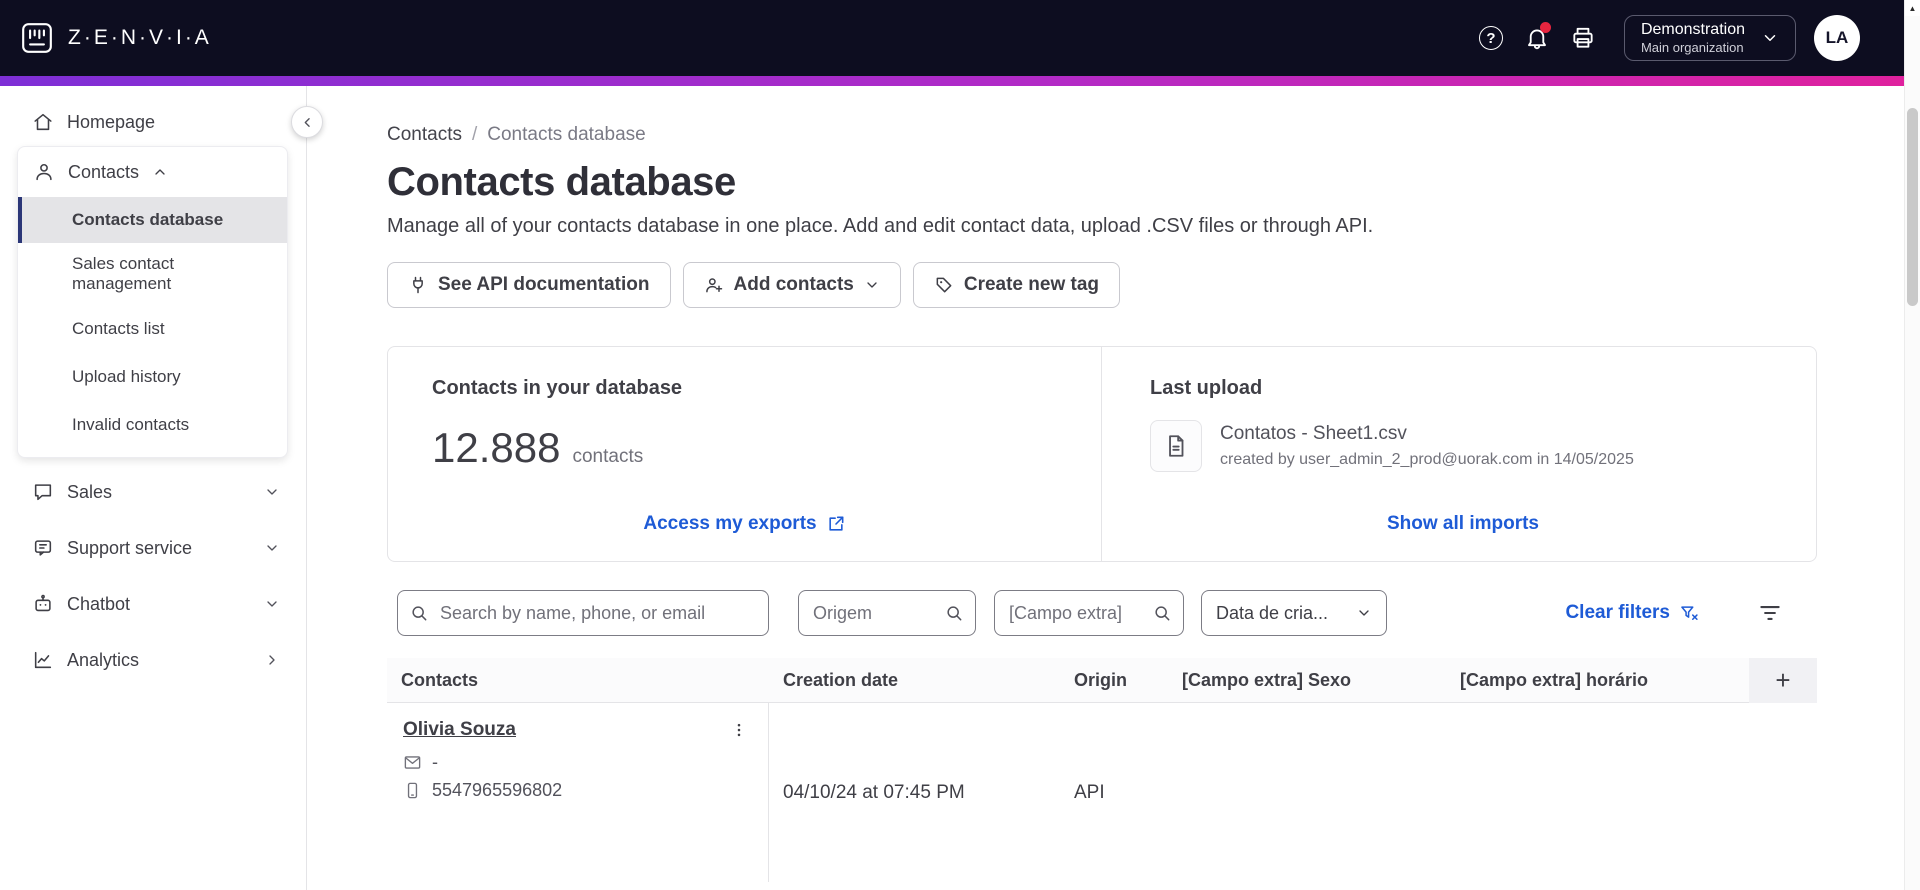  Describe the element at coordinates (1912, 445) in the screenshot. I see `vertical-scrollbar: ▲` at that location.